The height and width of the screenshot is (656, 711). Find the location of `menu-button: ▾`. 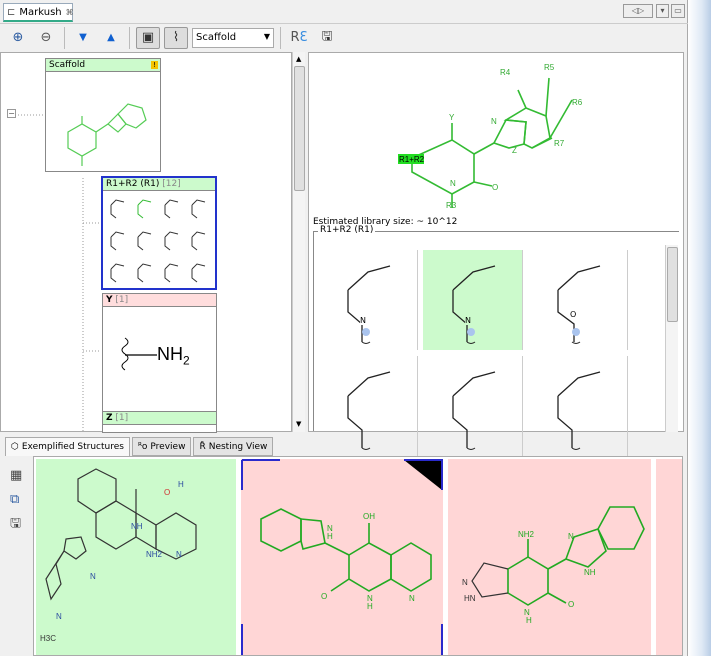

menu-button: ▾ is located at coordinates (662, 11).